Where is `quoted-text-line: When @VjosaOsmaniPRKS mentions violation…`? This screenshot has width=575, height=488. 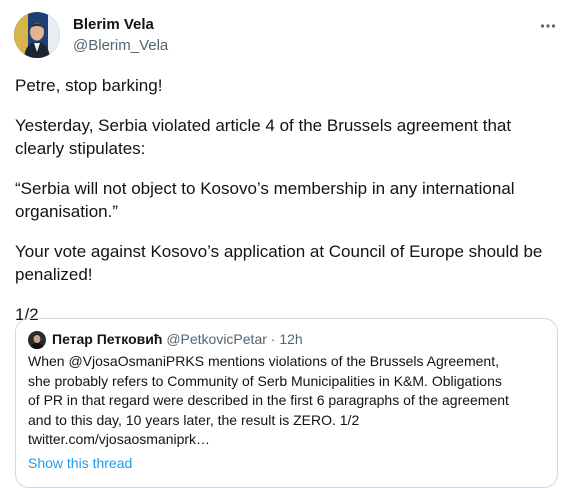 quoted-text-line: When @VjosaOsmaniPRKS mentions violation… is located at coordinates (263, 361).